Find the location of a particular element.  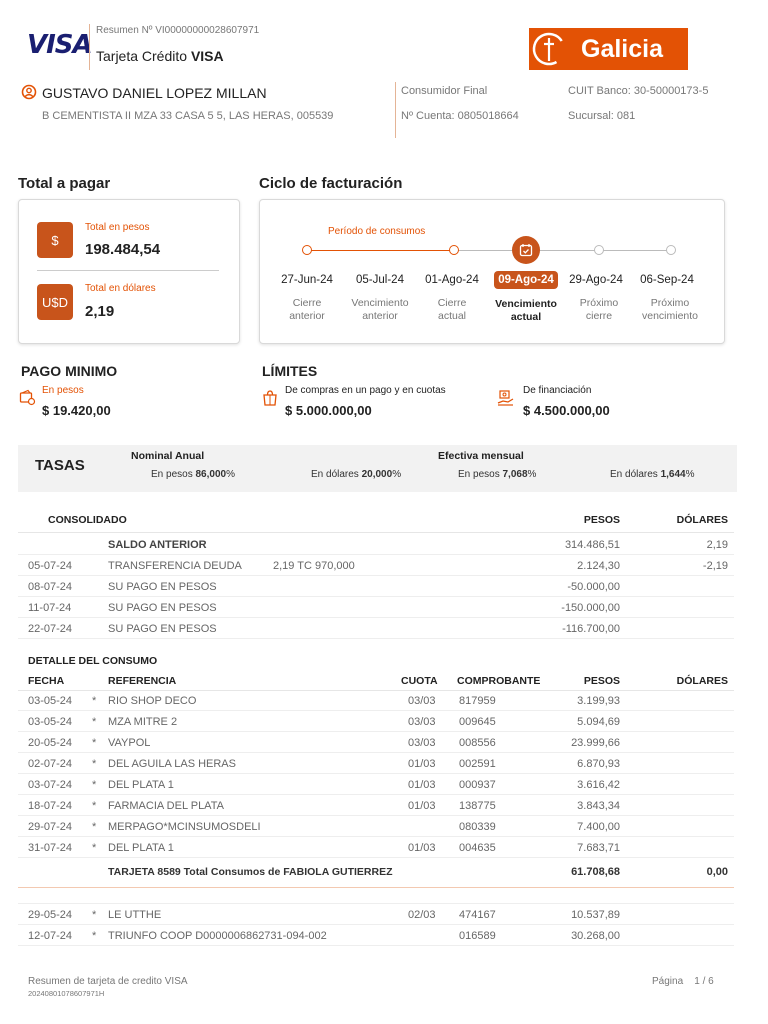

col-header-detail-pesos: PESOS is located at coordinates (601, 681).